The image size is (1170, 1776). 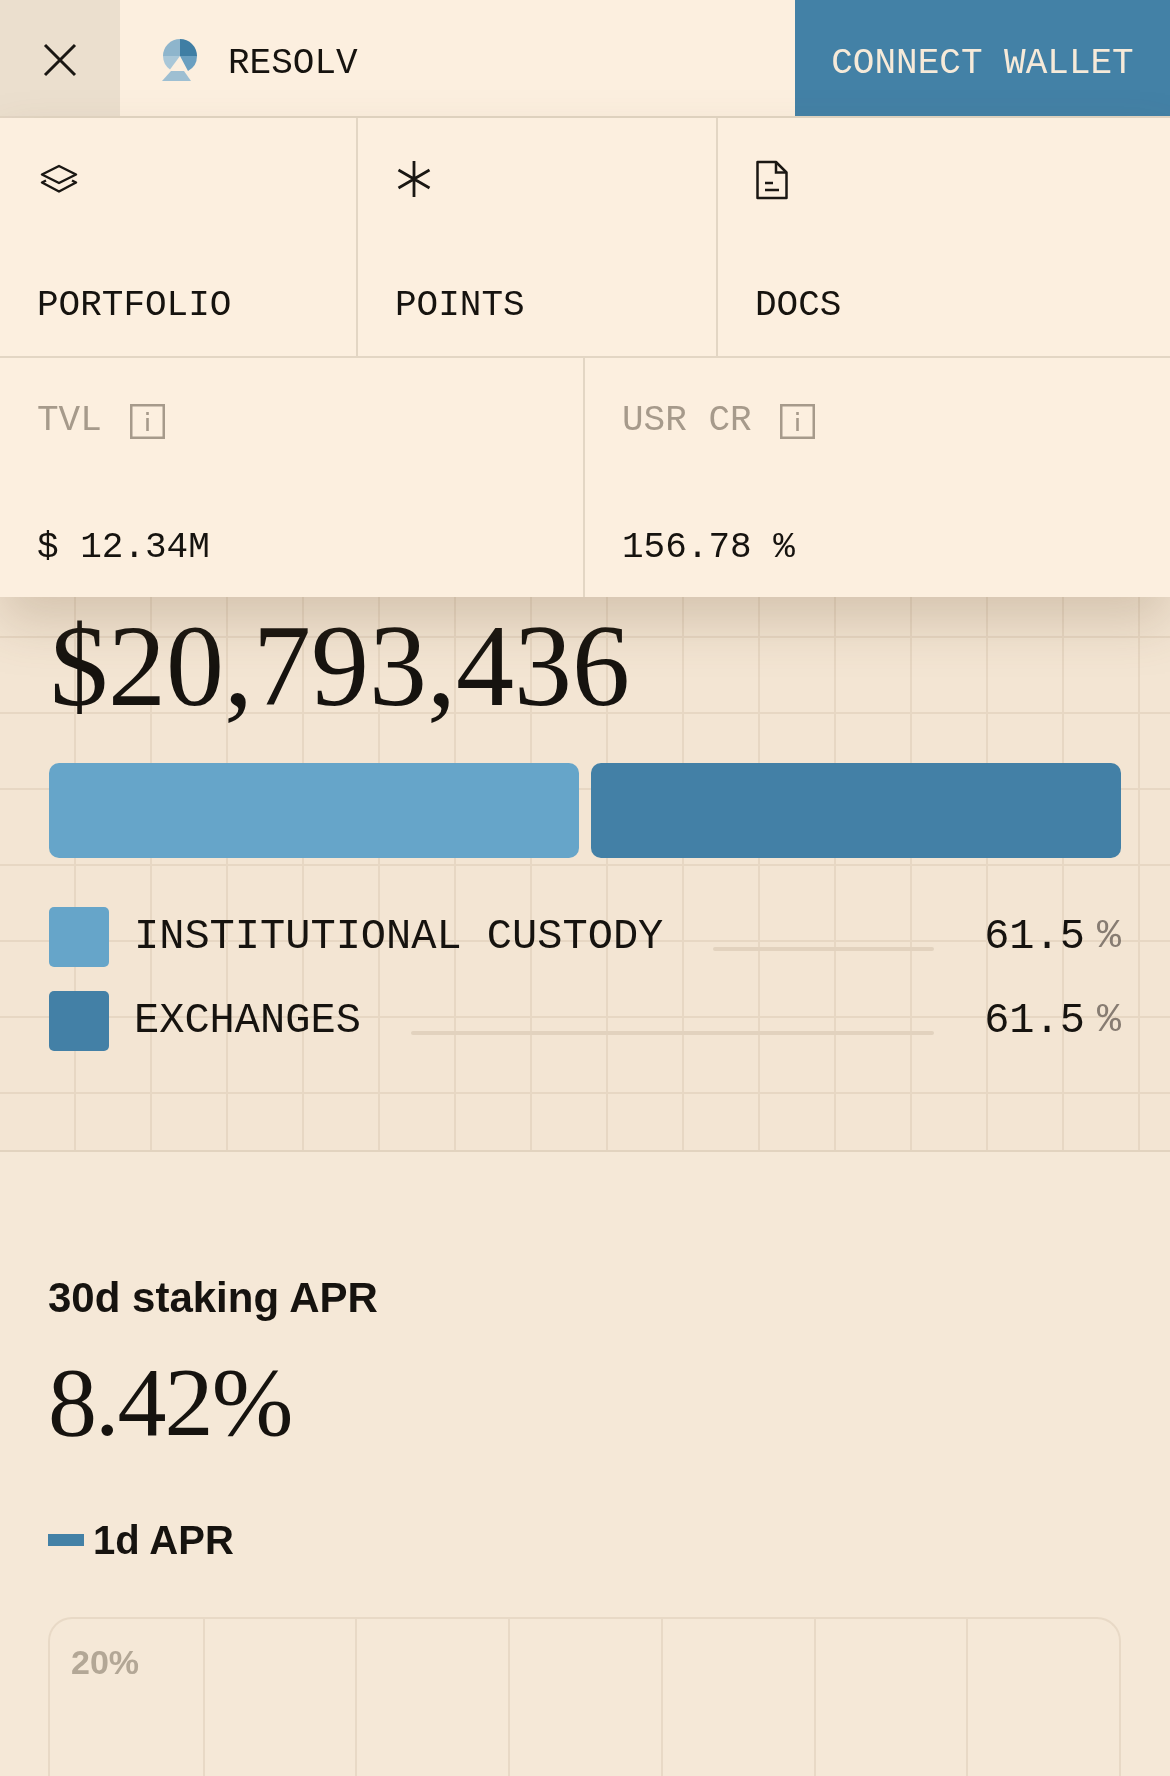 I want to click on close-icon, so click(x=60, y=60).